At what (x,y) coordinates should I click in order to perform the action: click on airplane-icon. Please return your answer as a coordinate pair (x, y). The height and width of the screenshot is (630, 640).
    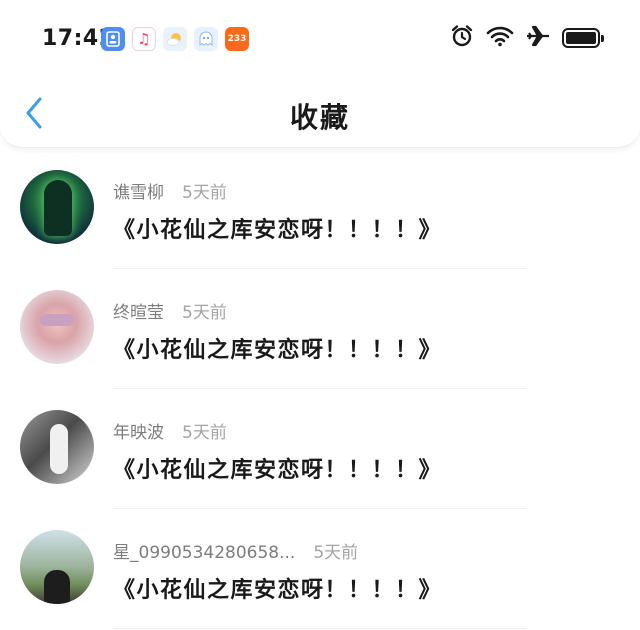
    Looking at the image, I should click on (538, 38).